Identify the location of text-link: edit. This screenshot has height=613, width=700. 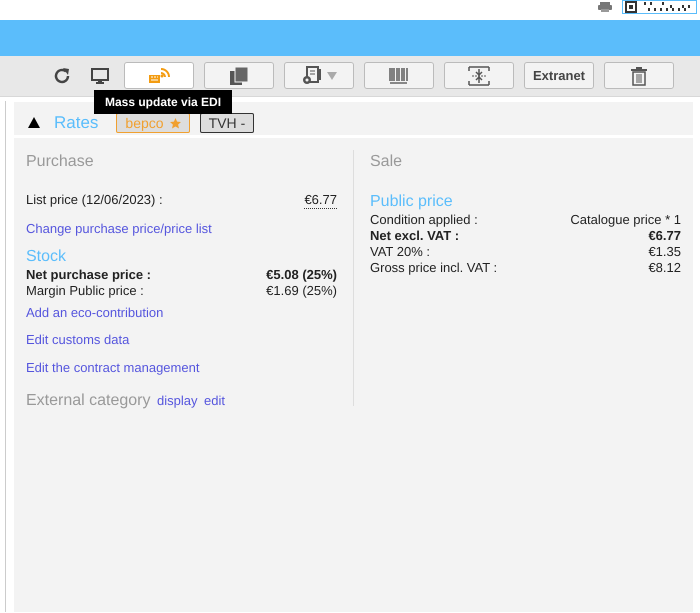
(214, 400).